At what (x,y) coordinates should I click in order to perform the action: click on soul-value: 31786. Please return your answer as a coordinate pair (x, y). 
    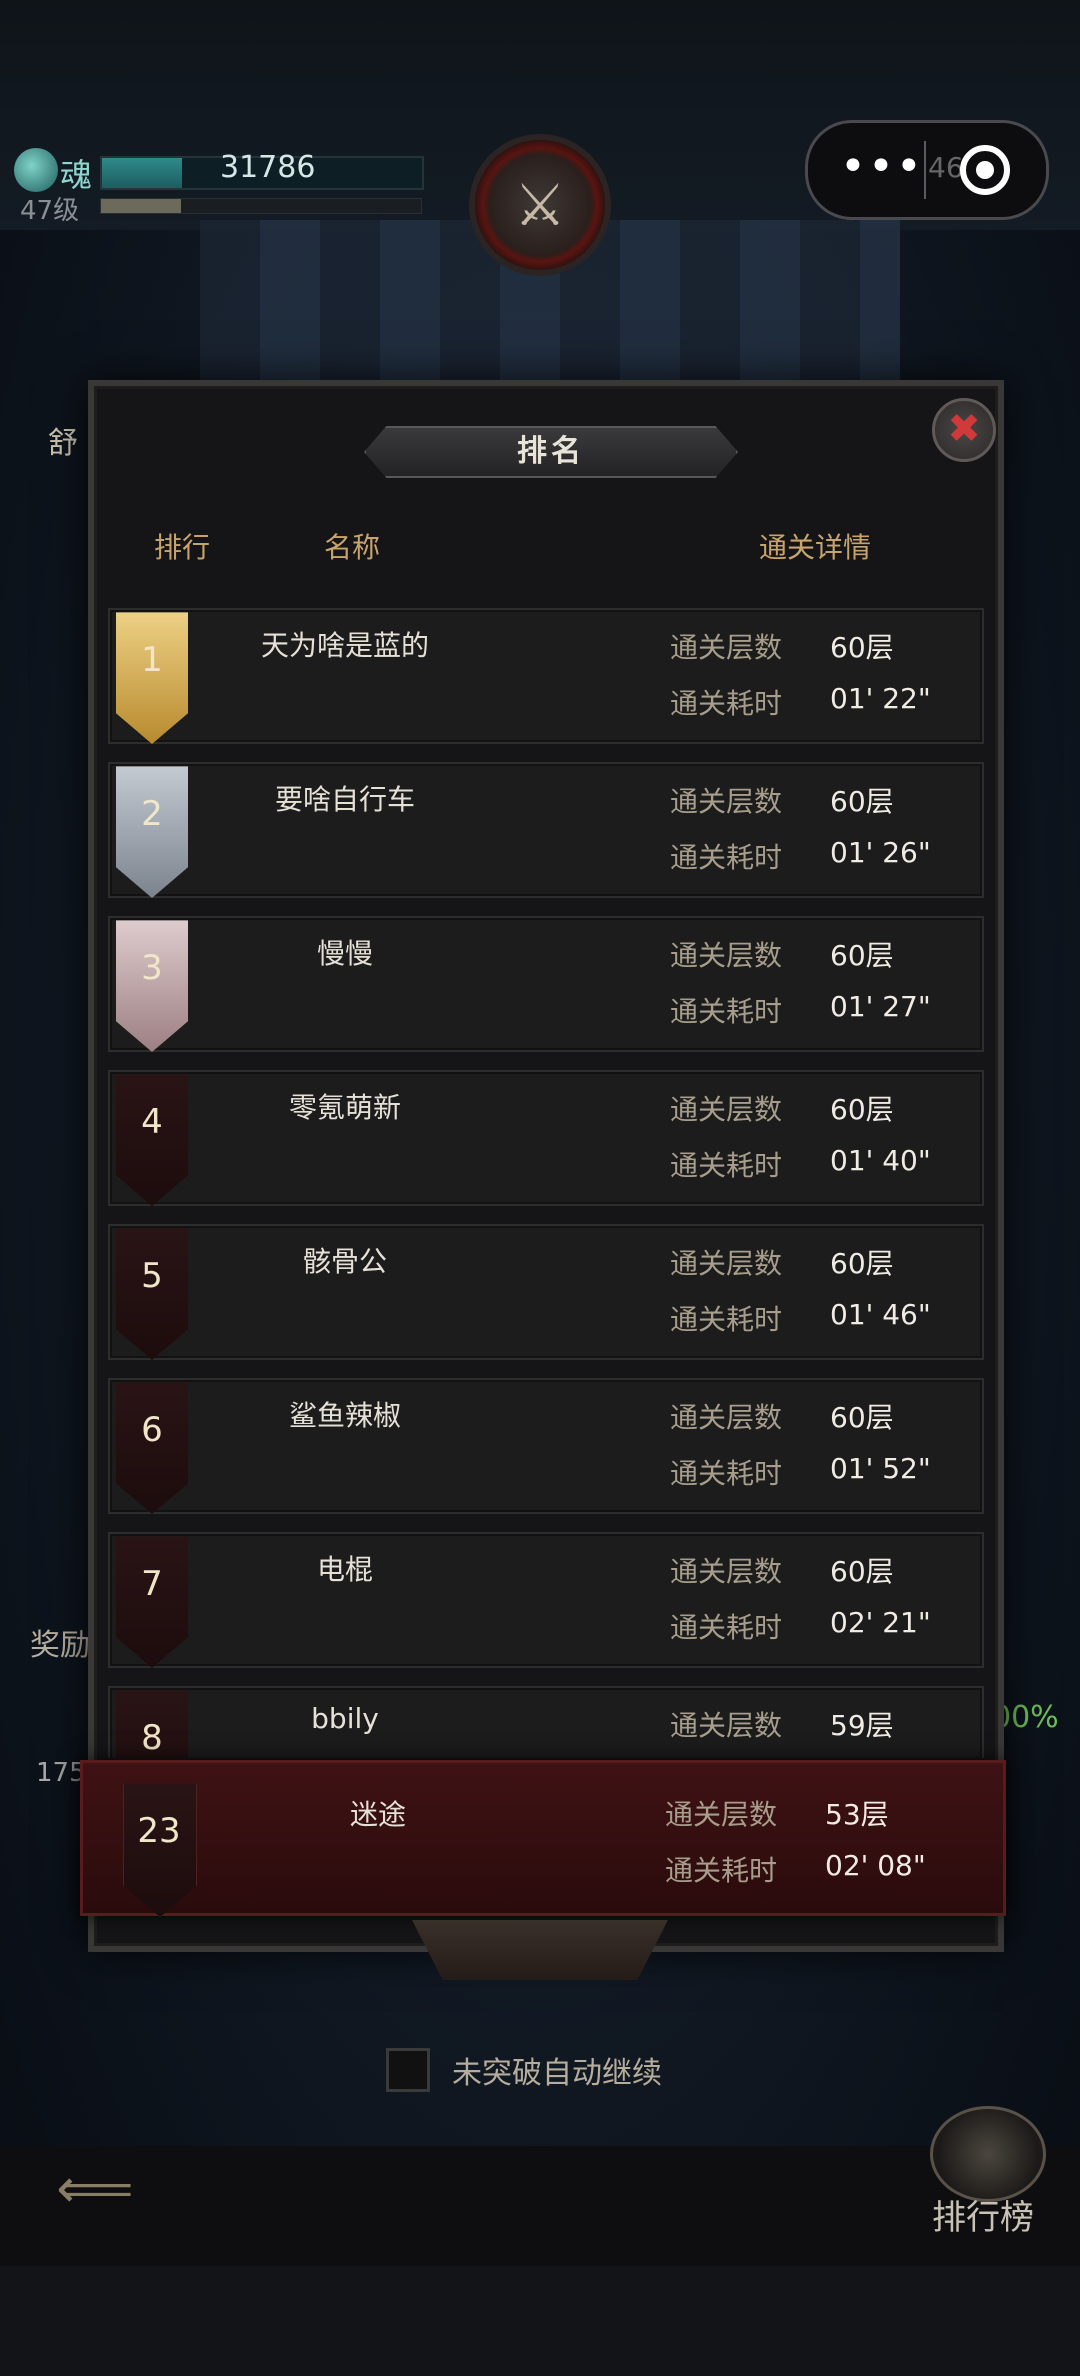
    Looking at the image, I should click on (268, 167).